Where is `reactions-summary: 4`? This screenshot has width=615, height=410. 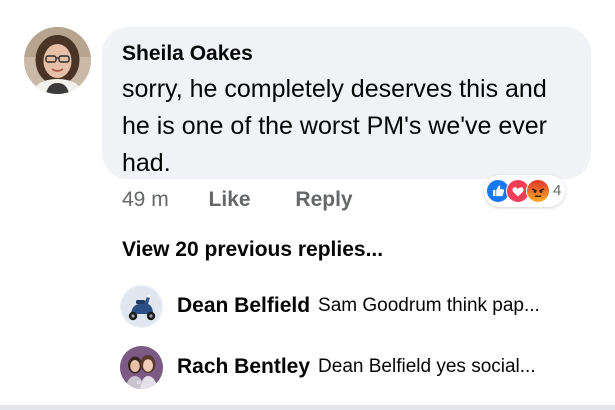
reactions-summary: 4 is located at coordinates (525, 191).